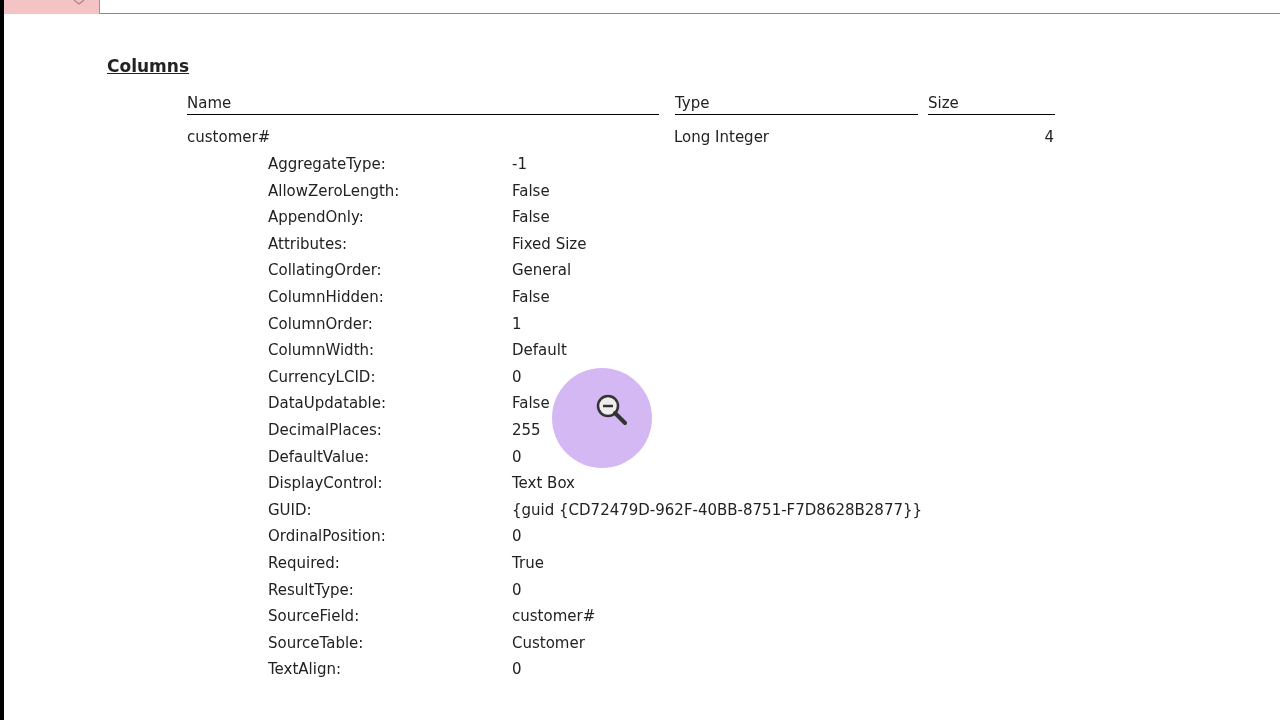  What do you see at coordinates (526, 430) in the screenshot?
I see `property-value: 255` at bounding box center [526, 430].